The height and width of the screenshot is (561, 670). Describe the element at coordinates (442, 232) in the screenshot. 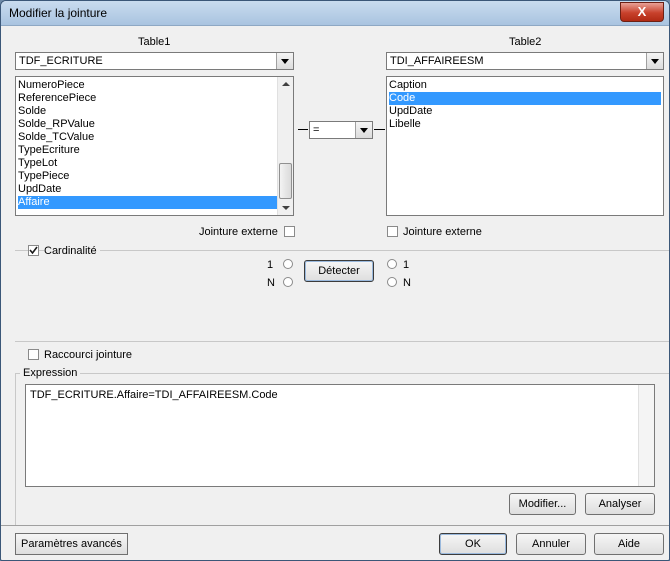

I see `table2-outer-join-label: Jointure externe` at that location.